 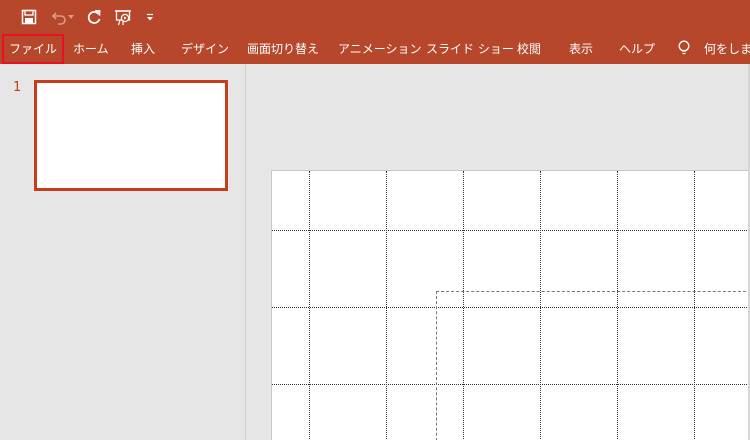 I want to click on tab-design: デザイン, so click(x=205, y=49).